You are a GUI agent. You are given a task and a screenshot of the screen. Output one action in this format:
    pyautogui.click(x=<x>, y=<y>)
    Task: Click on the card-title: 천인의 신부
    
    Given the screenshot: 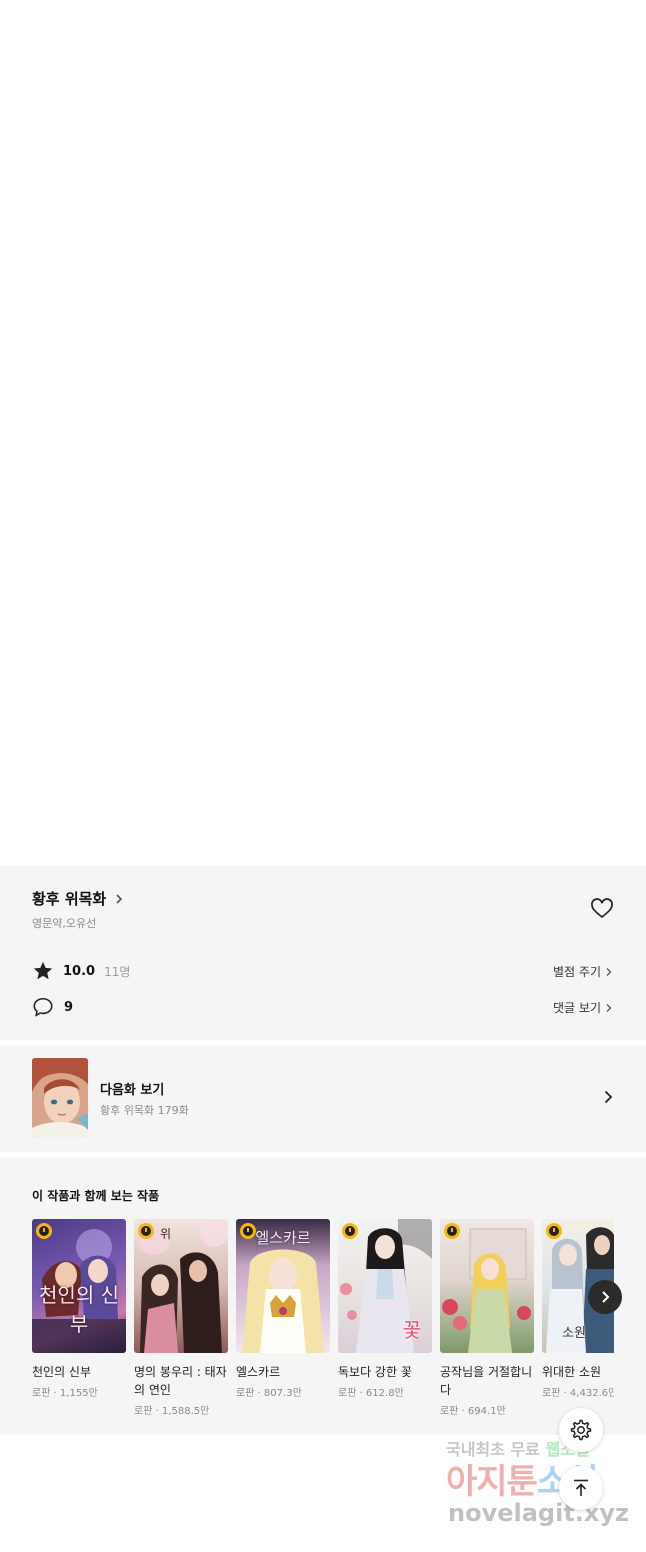 What is the action you would take?
    pyautogui.click(x=62, y=1372)
    